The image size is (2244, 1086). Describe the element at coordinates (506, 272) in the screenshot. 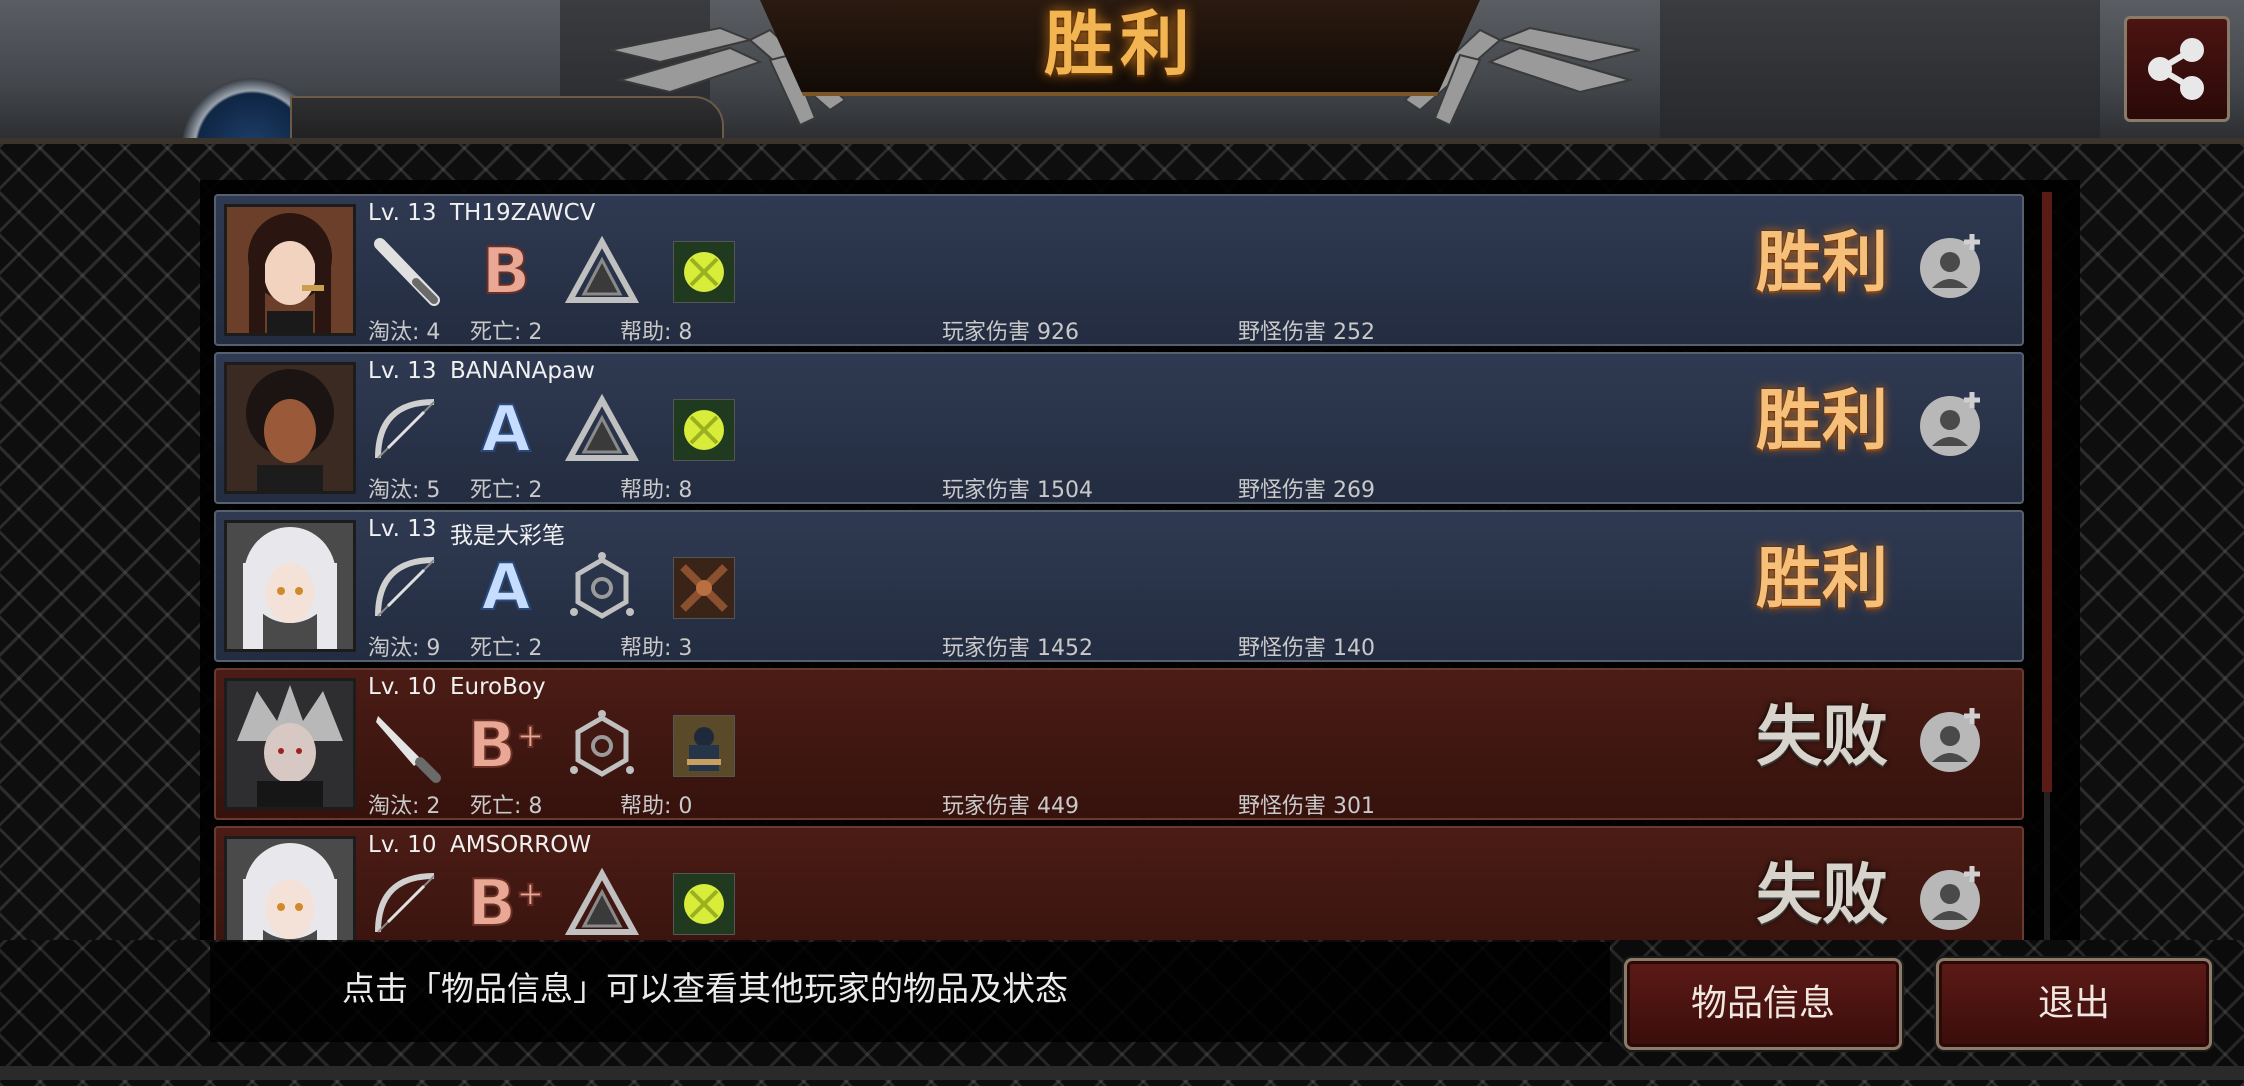

I see `grade-badge: B` at that location.